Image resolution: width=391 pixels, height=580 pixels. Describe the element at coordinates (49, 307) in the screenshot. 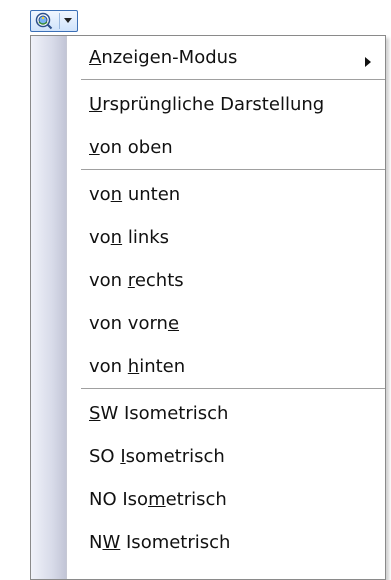

I see `menu-icon-gutter` at that location.